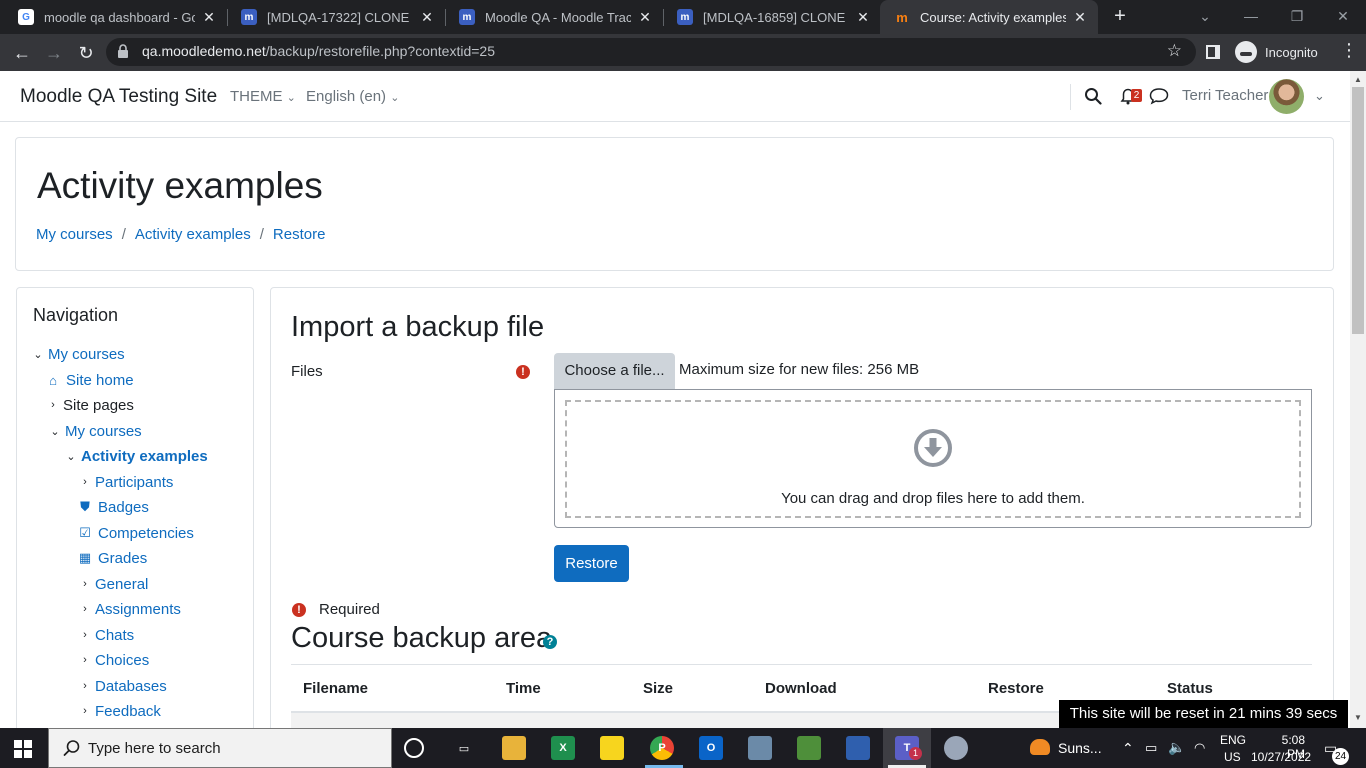  I want to click on user-name: Terri Teacher, so click(1225, 95).